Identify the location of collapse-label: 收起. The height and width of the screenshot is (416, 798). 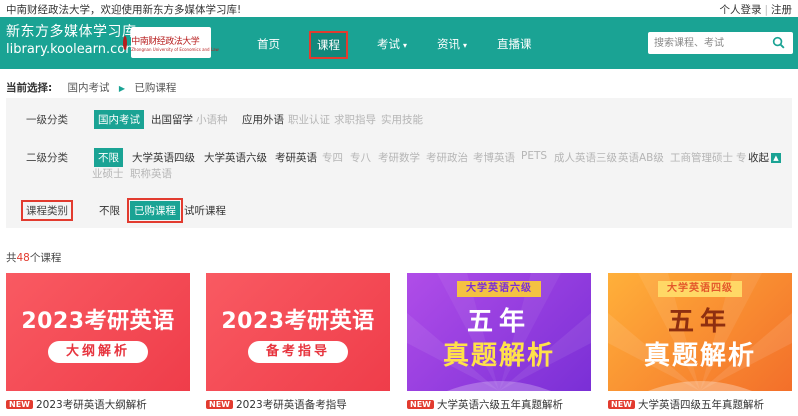
(758, 158).